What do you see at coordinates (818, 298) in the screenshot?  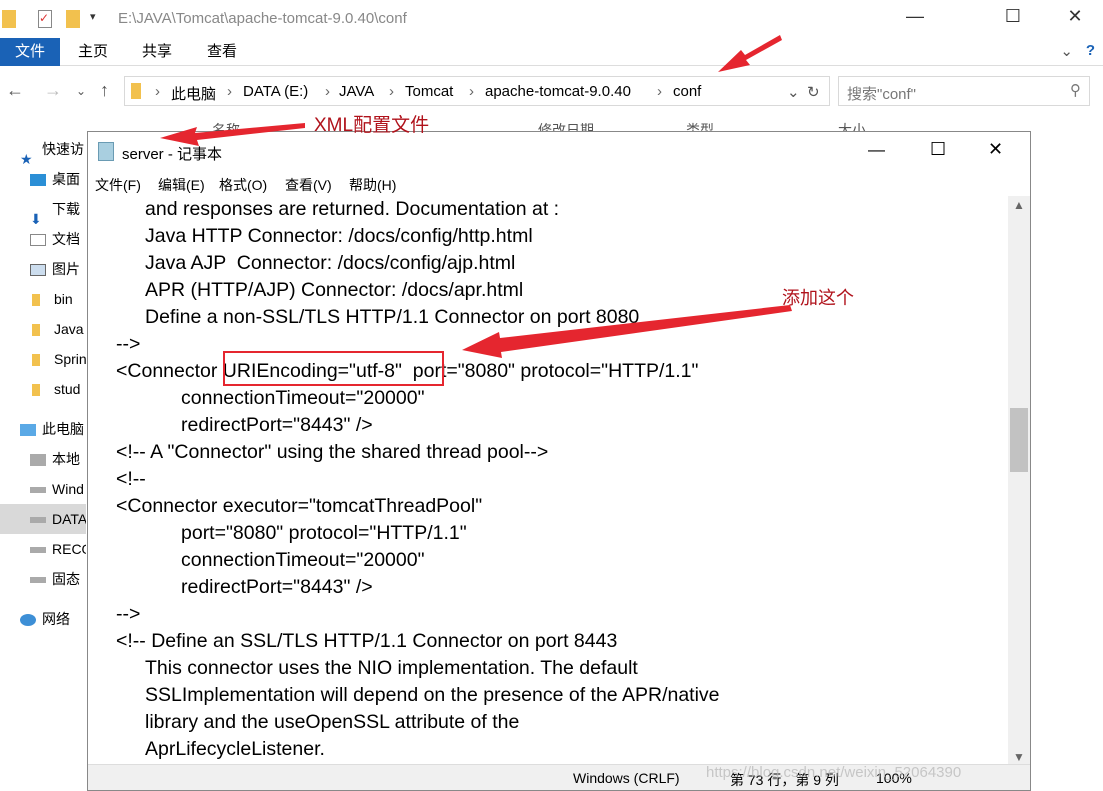 I see `annotation-label: 添加这个` at bounding box center [818, 298].